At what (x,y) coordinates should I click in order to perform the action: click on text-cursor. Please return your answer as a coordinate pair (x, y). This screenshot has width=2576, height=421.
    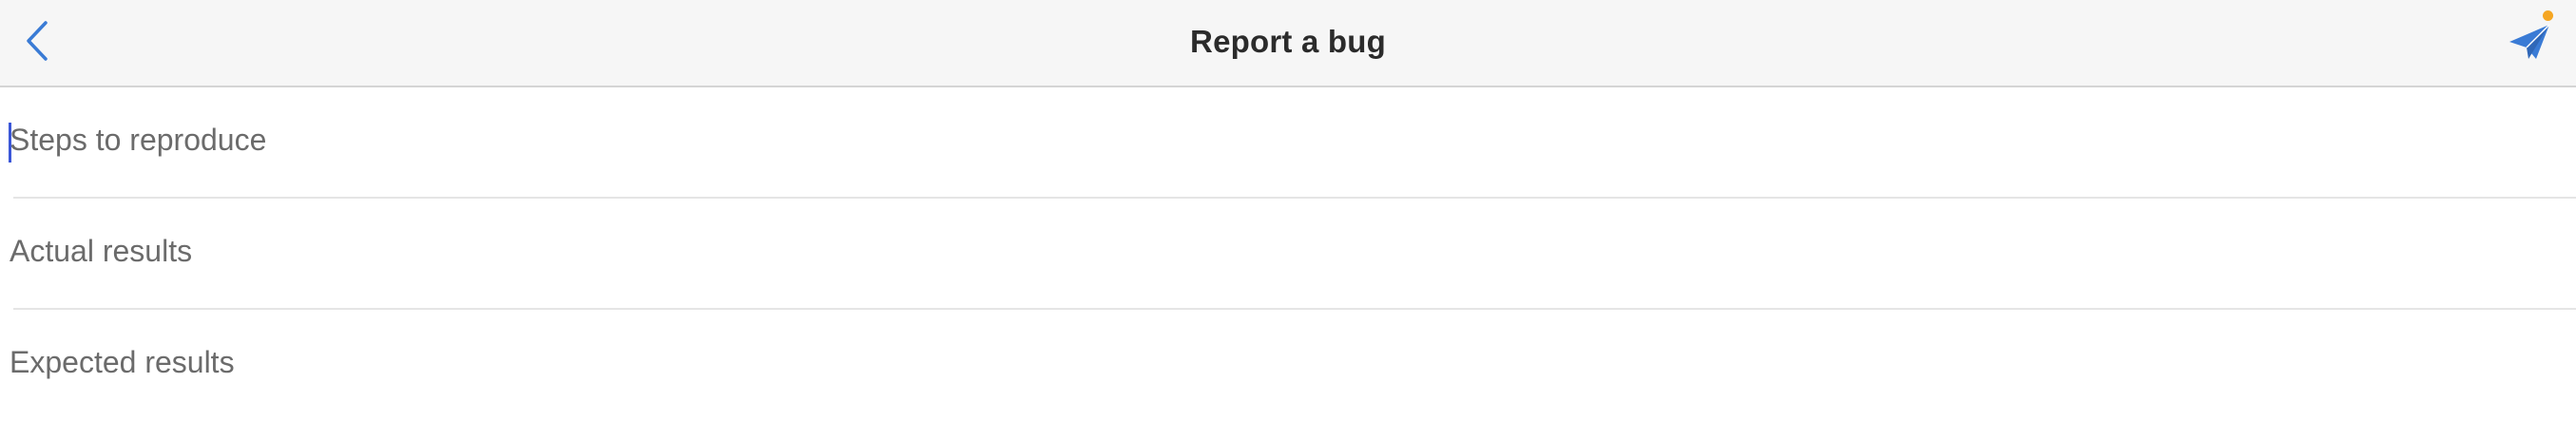
    Looking at the image, I should click on (10, 143).